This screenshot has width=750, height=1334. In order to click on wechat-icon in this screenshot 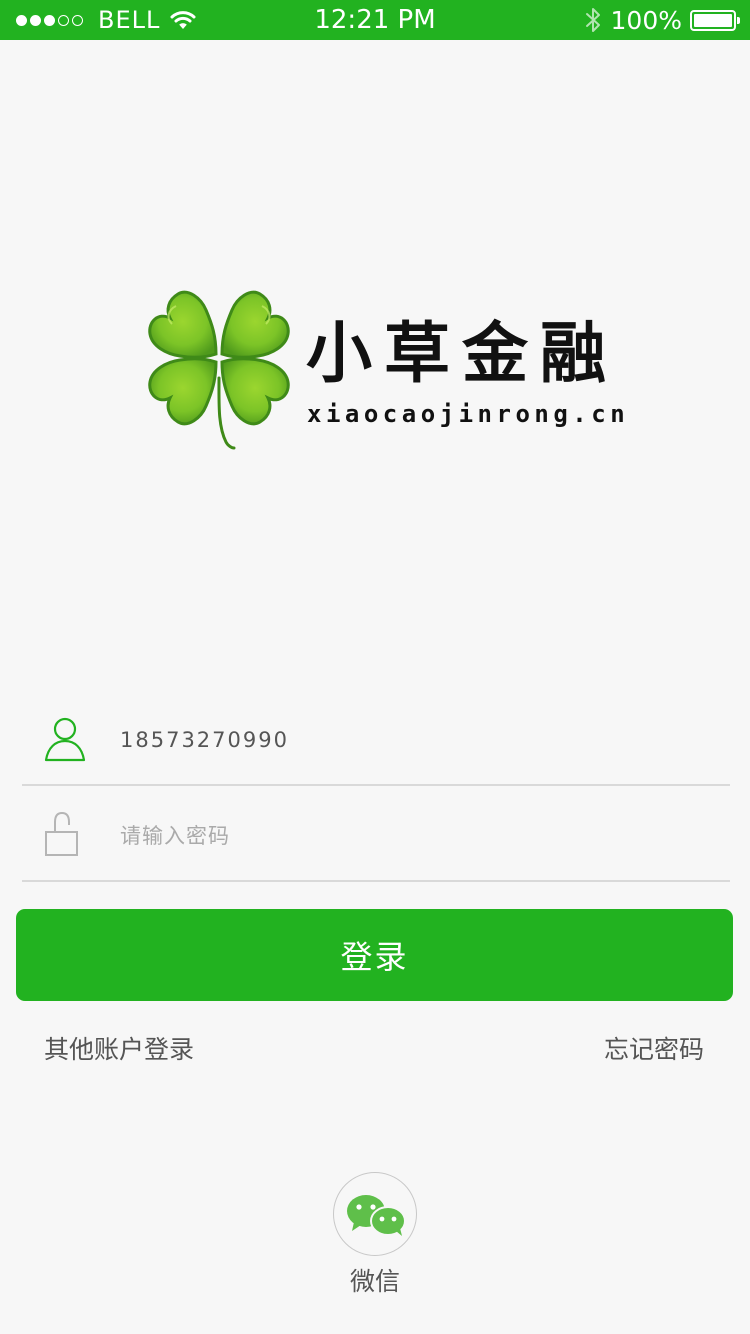, I will do `click(376, 1215)`.